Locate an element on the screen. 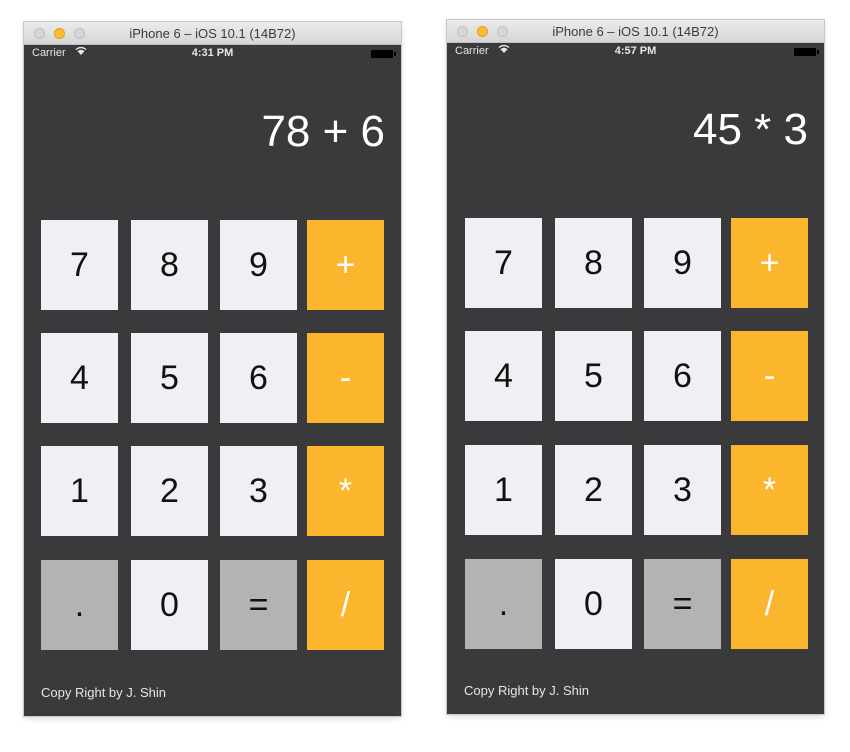 This screenshot has width=850, height=752. status-time: 4:57 PM is located at coordinates (635, 51).